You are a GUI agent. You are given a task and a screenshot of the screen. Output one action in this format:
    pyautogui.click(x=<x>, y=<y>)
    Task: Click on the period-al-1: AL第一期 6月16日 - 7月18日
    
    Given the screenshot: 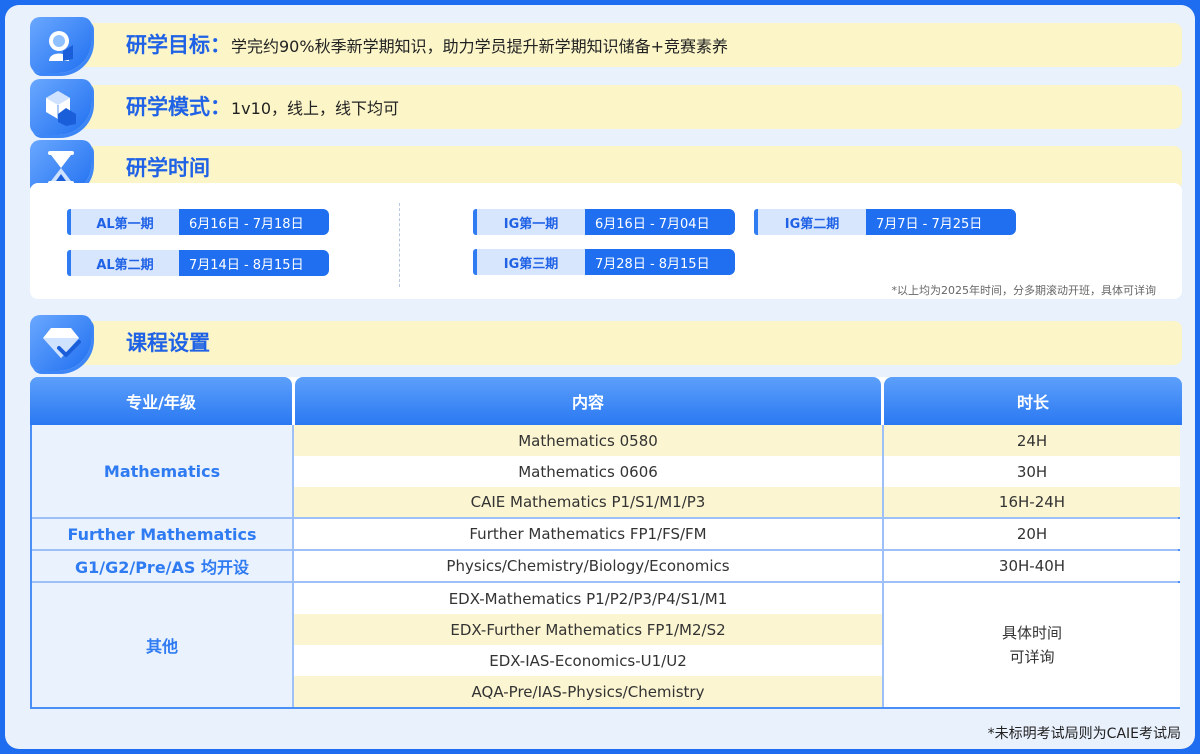 What is the action you would take?
    pyautogui.click(x=198, y=222)
    